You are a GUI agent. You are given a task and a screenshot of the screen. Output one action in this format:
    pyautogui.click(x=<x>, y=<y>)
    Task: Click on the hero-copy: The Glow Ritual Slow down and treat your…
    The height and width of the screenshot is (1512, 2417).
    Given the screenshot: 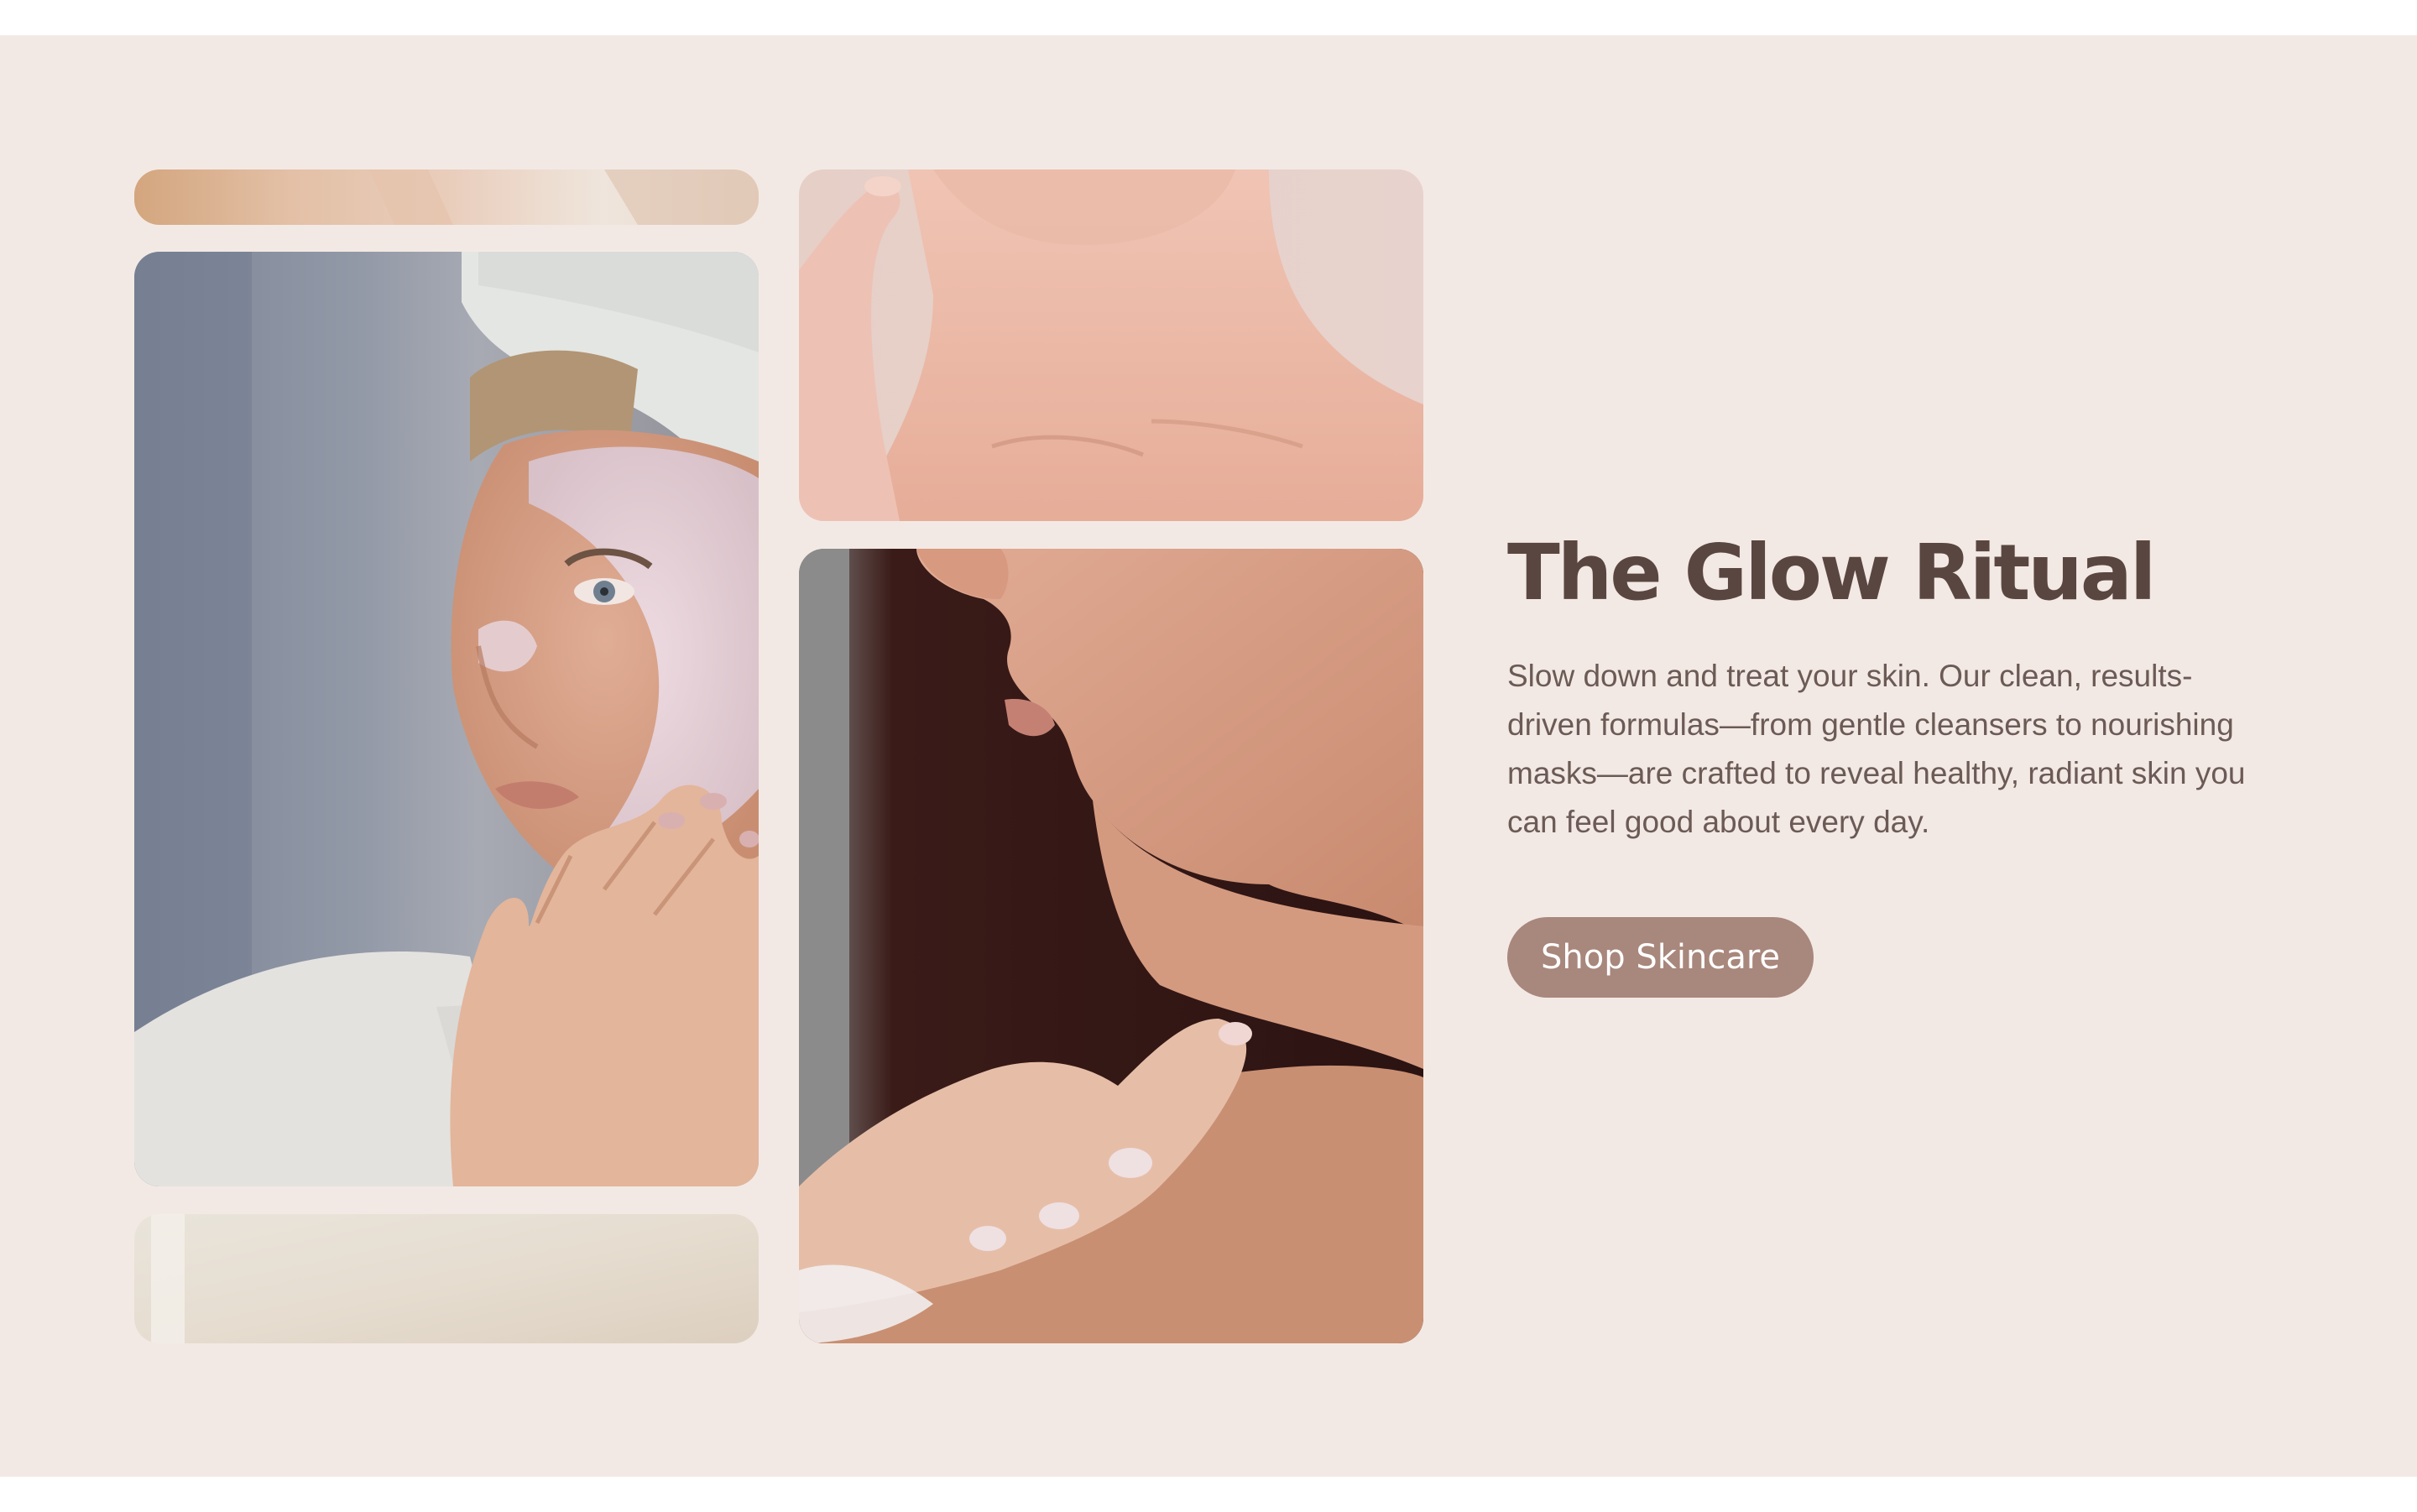 What is the action you would take?
    pyautogui.click(x=1893, y=764)
    